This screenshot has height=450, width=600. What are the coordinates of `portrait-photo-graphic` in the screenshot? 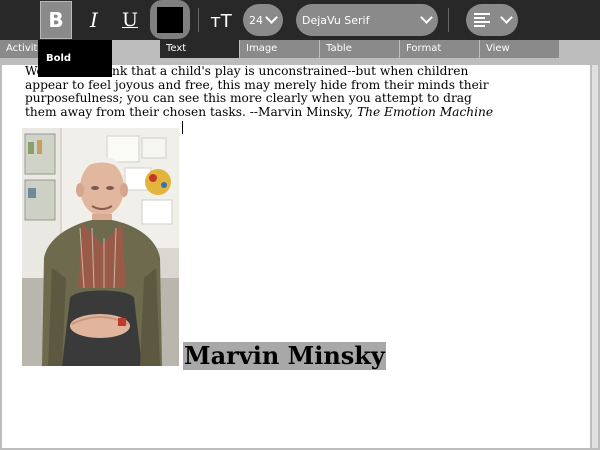 It's located at (100, 247).